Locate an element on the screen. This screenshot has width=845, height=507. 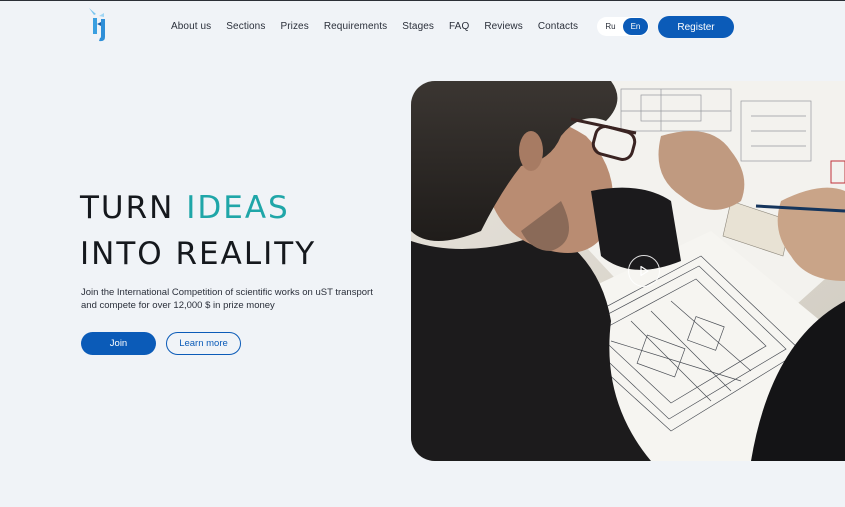
play-video-button is located at coordinates (644, 271).